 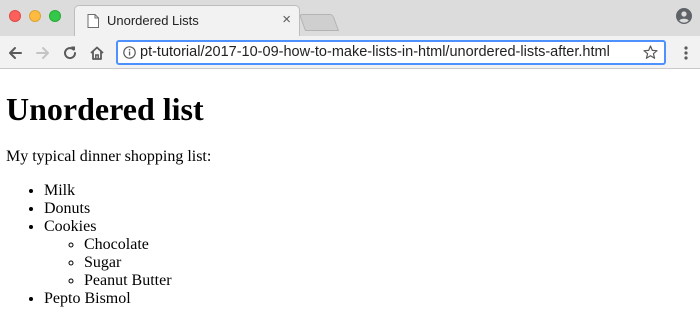 What do you see at coordinates (128, 245) in the screenshot?
I see `sublist-item-chocolate: Chocolate` at bounding box center [128, 245].